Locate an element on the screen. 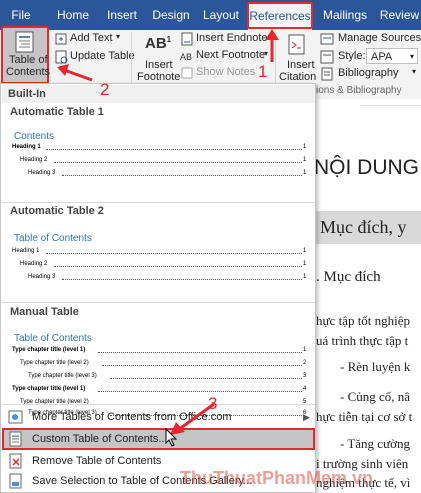 This screenshot has width=421, height=493. tab-mailings: Mailings is located at coordinates (345, 15).